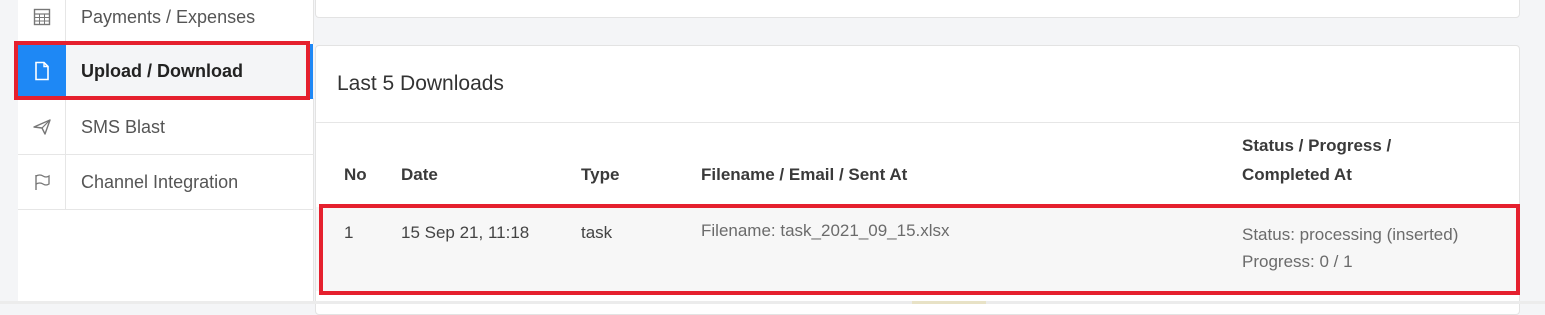  Describe the element at coordinates (600, 174) in the screenshot. I see `column-header-type: Type` at that location.